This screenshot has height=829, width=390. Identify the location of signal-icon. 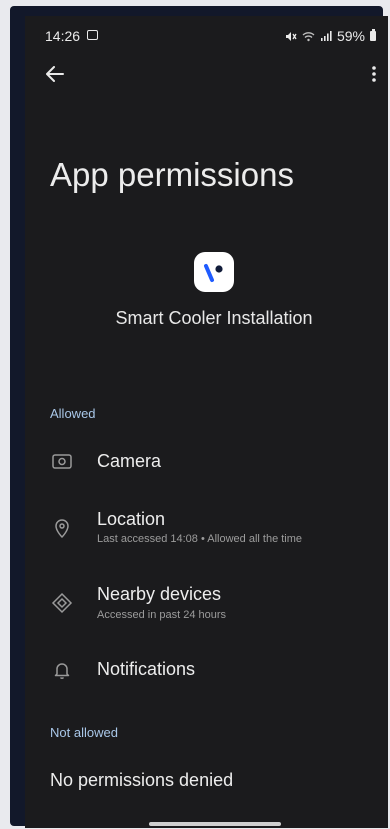
(326, 36).